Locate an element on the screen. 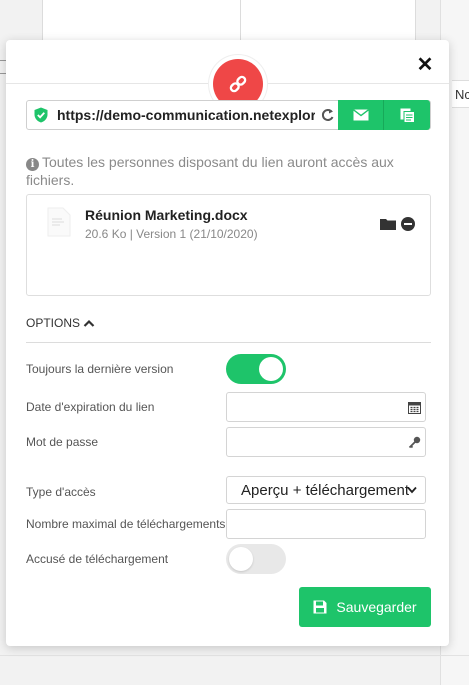 Image resolution: width=469 pixels, height=685 pixels. share-url-field: https://demo-communication.netexplorer is located at coordinates (228, 115).